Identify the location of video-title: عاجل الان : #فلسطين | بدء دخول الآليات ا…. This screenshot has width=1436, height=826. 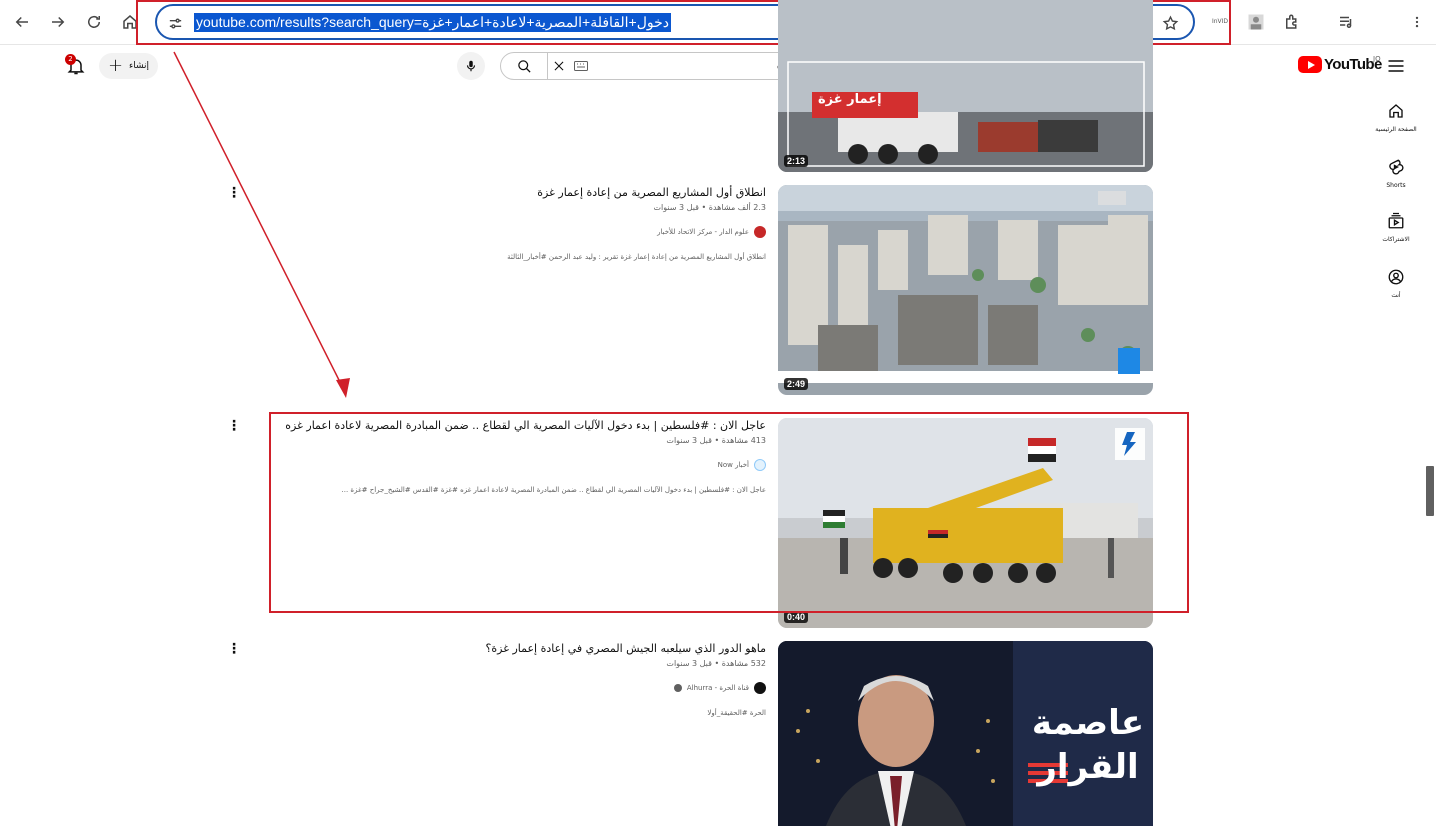
(506, 426).